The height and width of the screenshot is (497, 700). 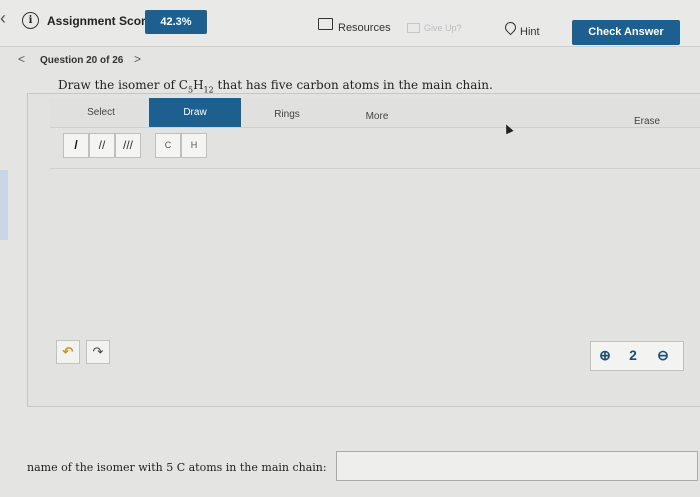 I want to click on redo-icon: ↷, so click(x=98, y=352).